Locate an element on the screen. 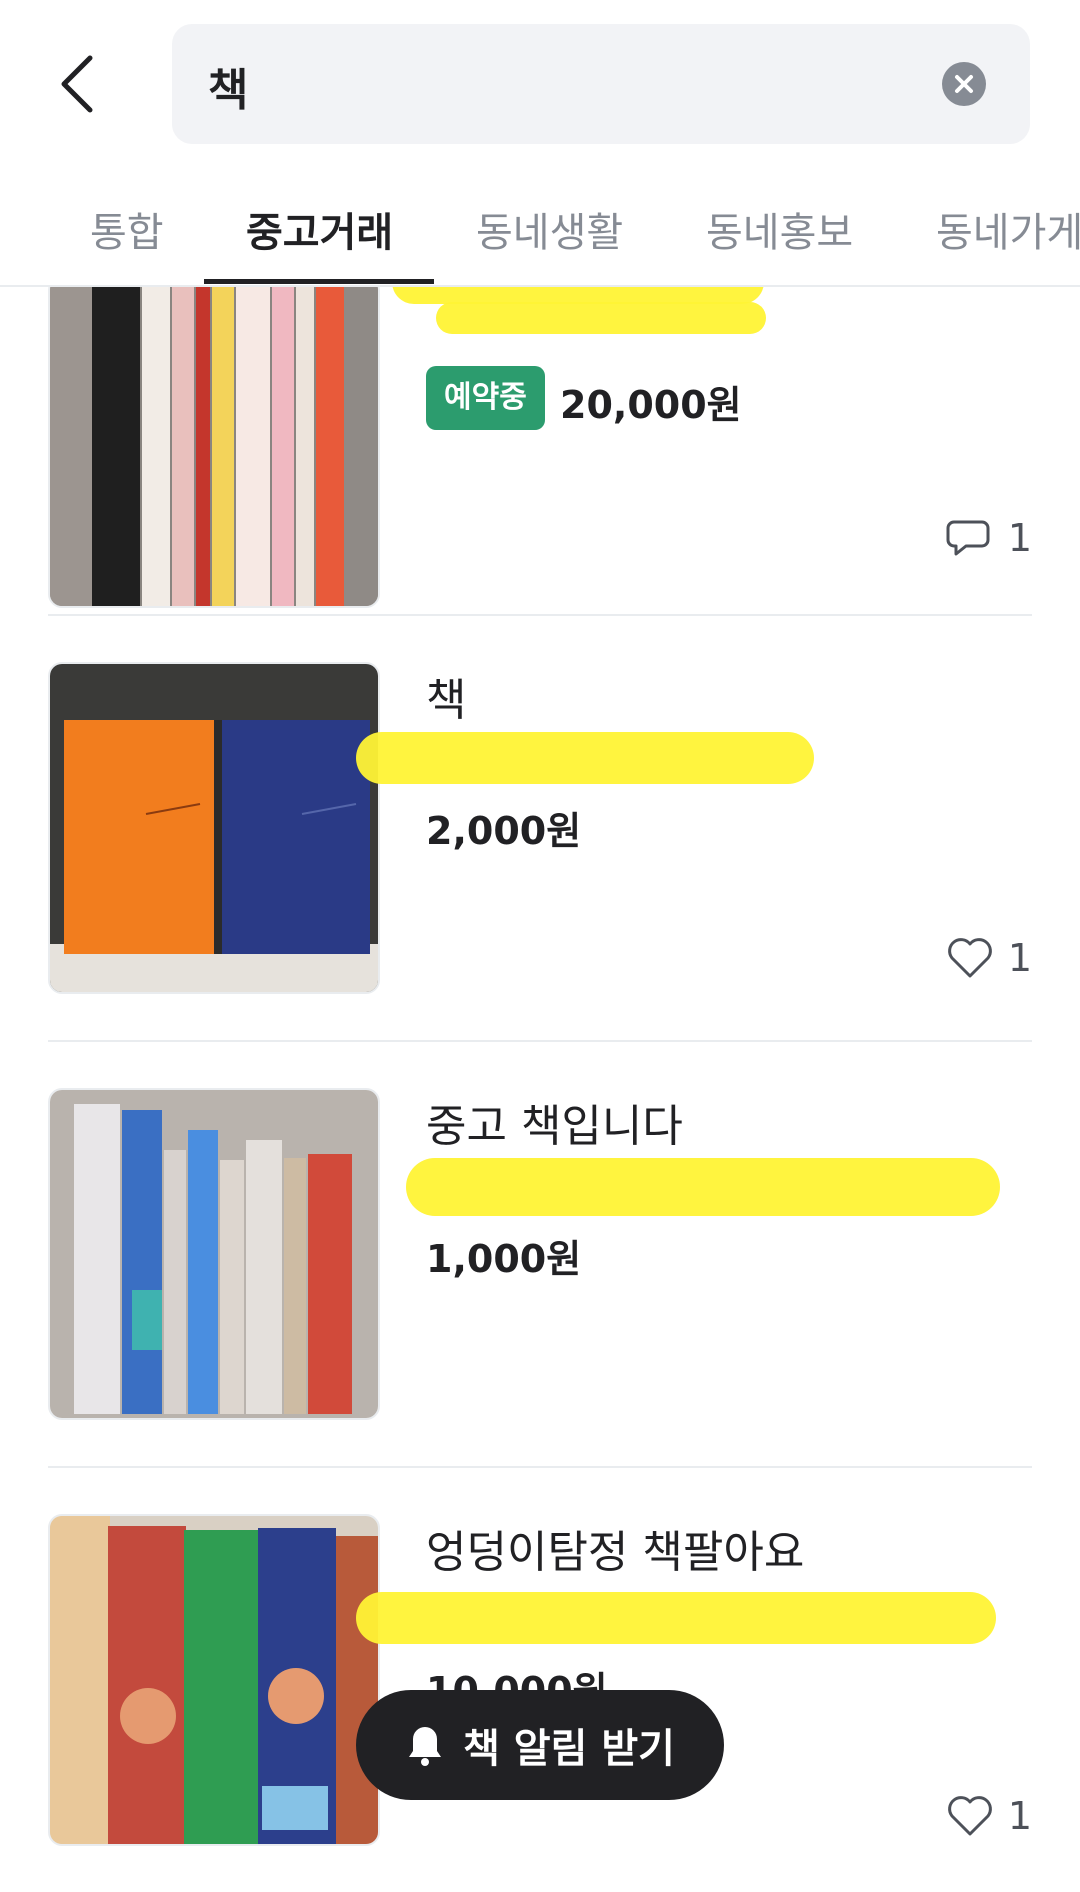 The width and height of the screenshot is (1080, 1892). bell-icon is located at coordinates (425, 1746).